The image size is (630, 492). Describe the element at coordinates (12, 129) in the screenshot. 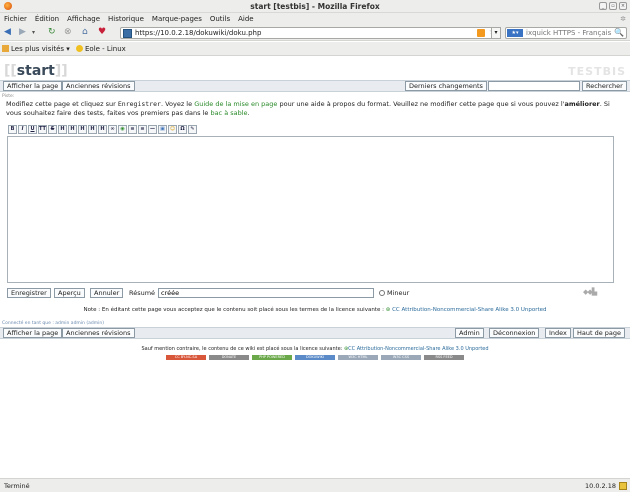

I see `bold-button: B` at that location.